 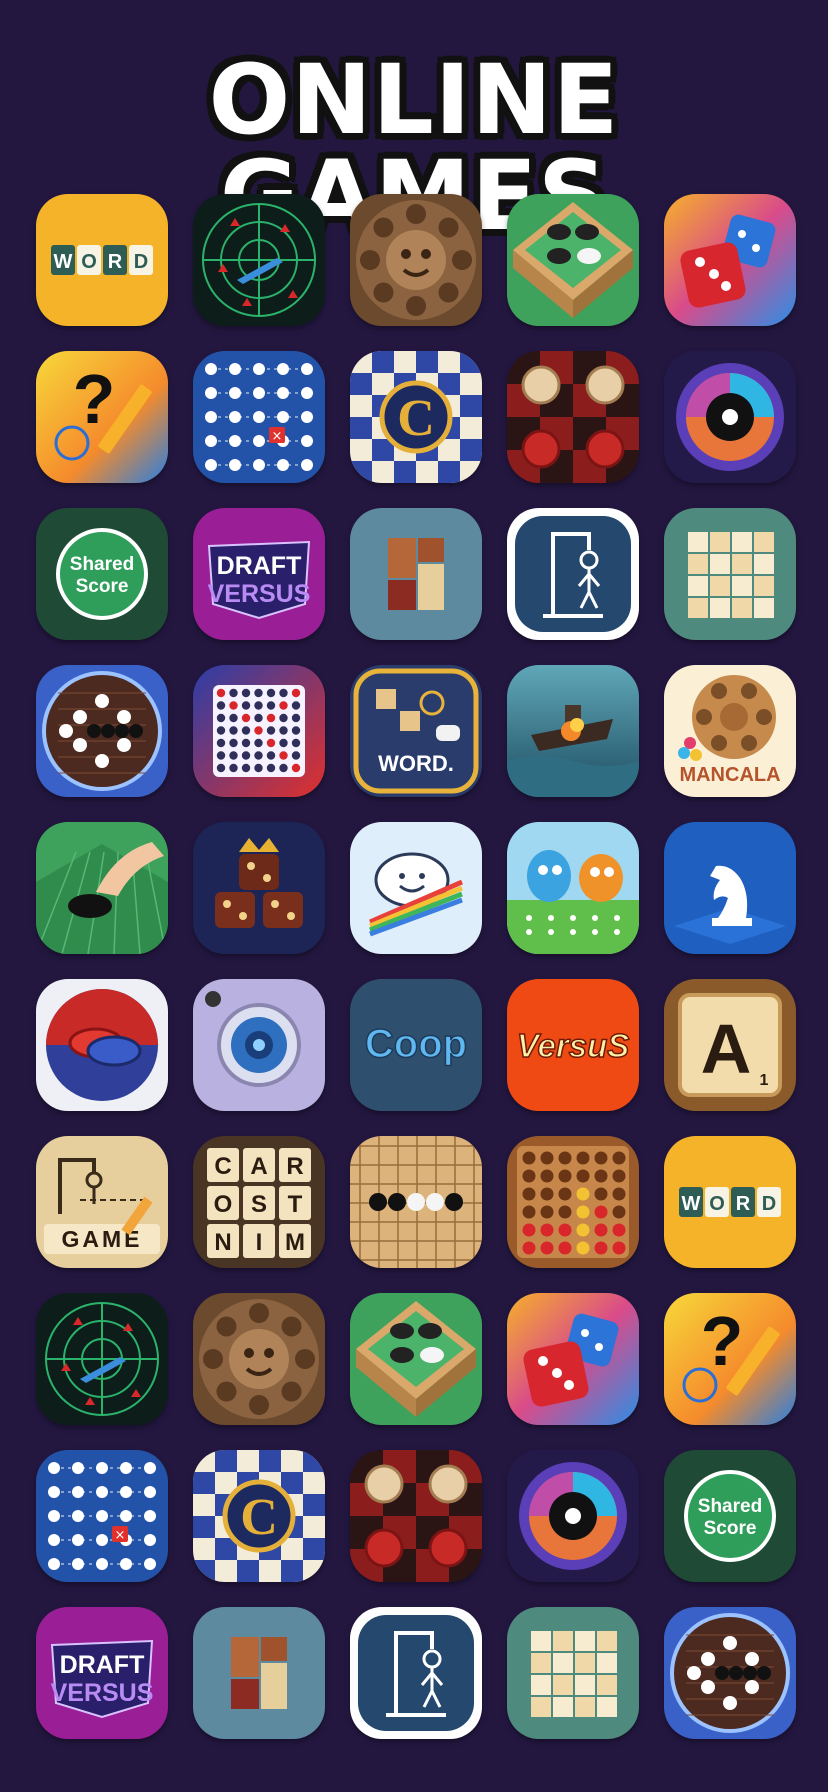 What do you see at coordinates (416, 888) in the screenshot?
I see `chat-app-icon` at bounding box center [416, 888].